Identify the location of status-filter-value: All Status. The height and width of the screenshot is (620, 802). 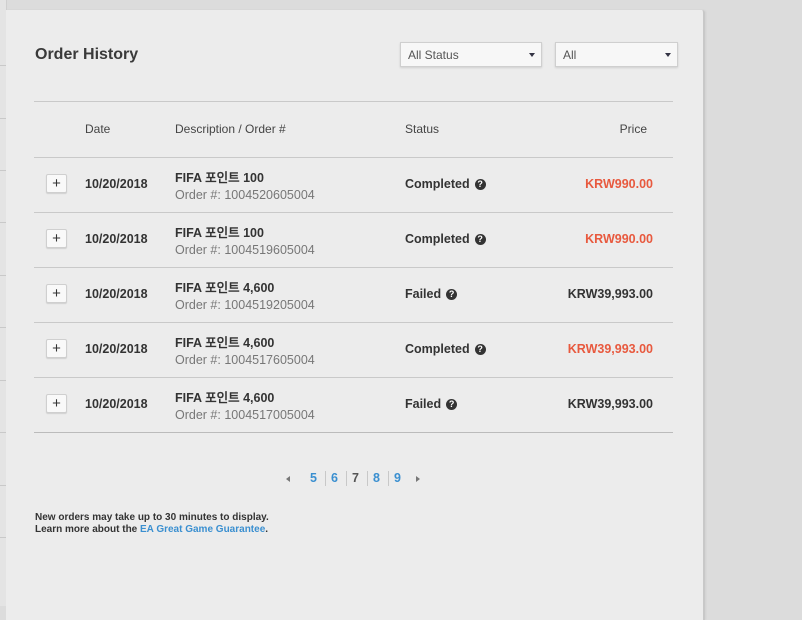
(433, 55).